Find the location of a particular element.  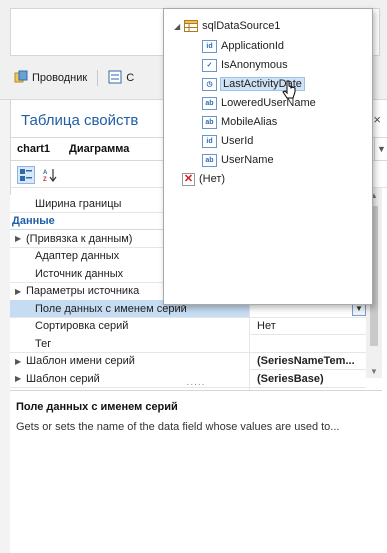

second-toolbar-label: С is located at coordinates (130, 78).